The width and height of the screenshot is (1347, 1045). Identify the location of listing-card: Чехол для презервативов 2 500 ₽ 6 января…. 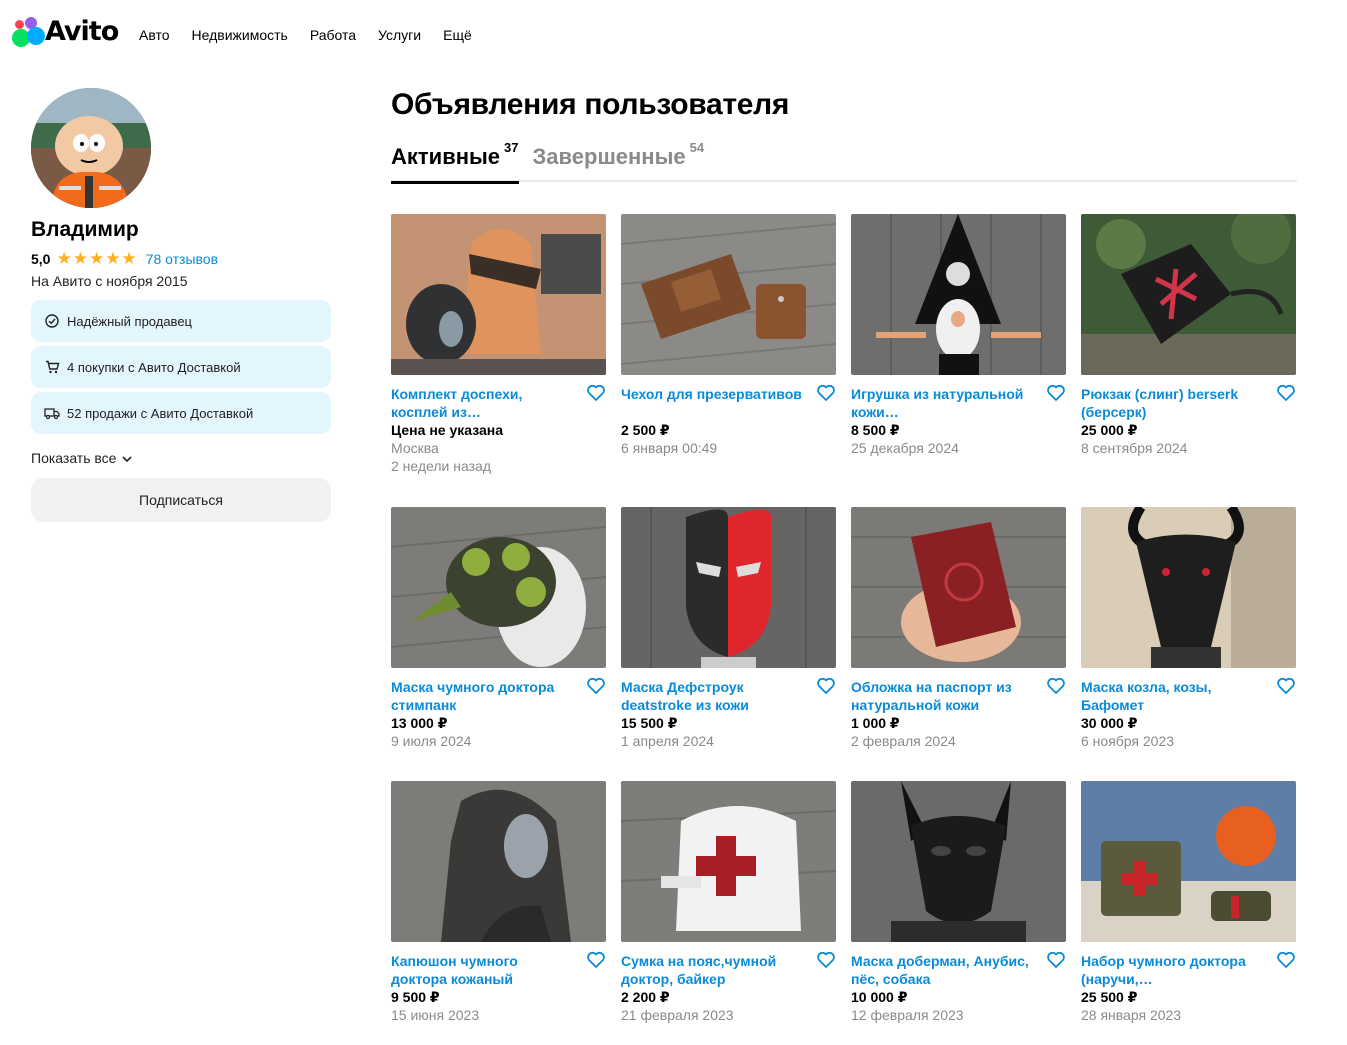
(728, 335).